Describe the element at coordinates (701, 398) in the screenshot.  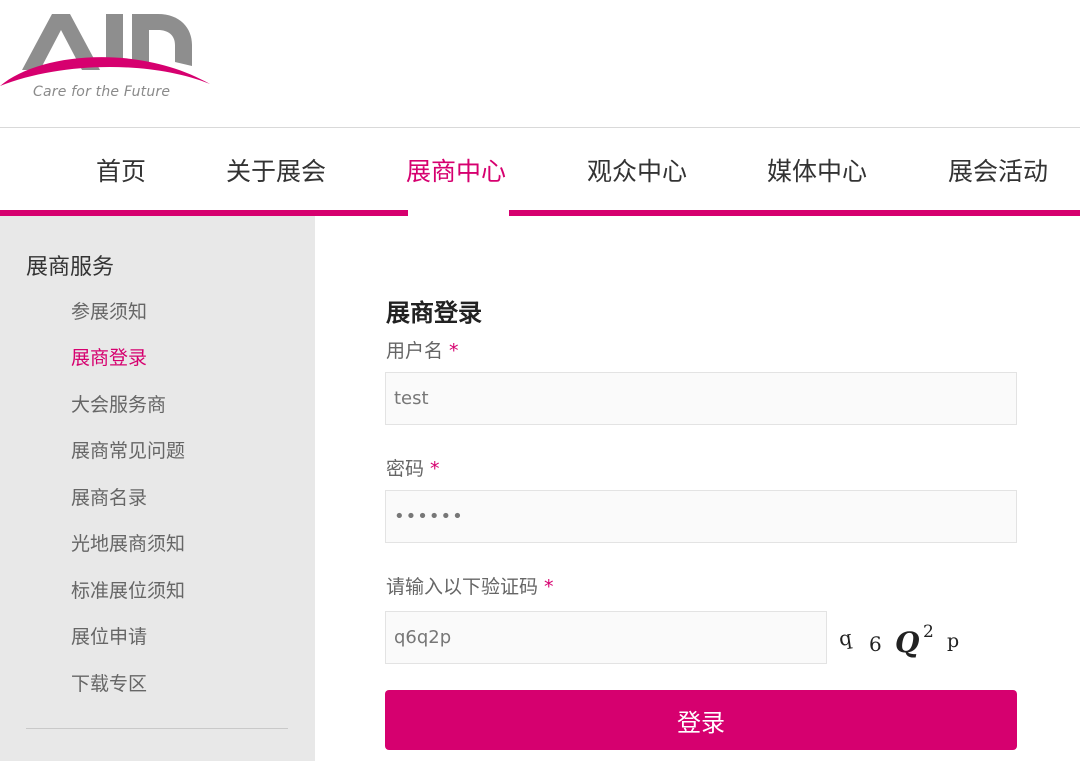
I see `username-input` at that location.